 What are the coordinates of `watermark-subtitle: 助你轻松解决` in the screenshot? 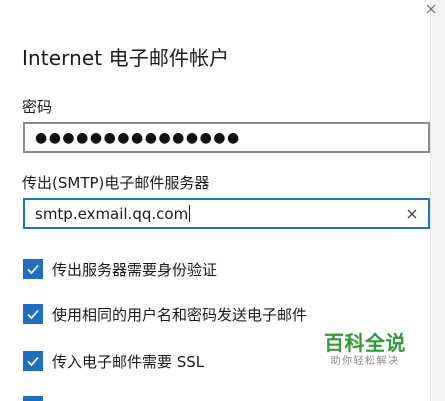 It's located at (365, 361).